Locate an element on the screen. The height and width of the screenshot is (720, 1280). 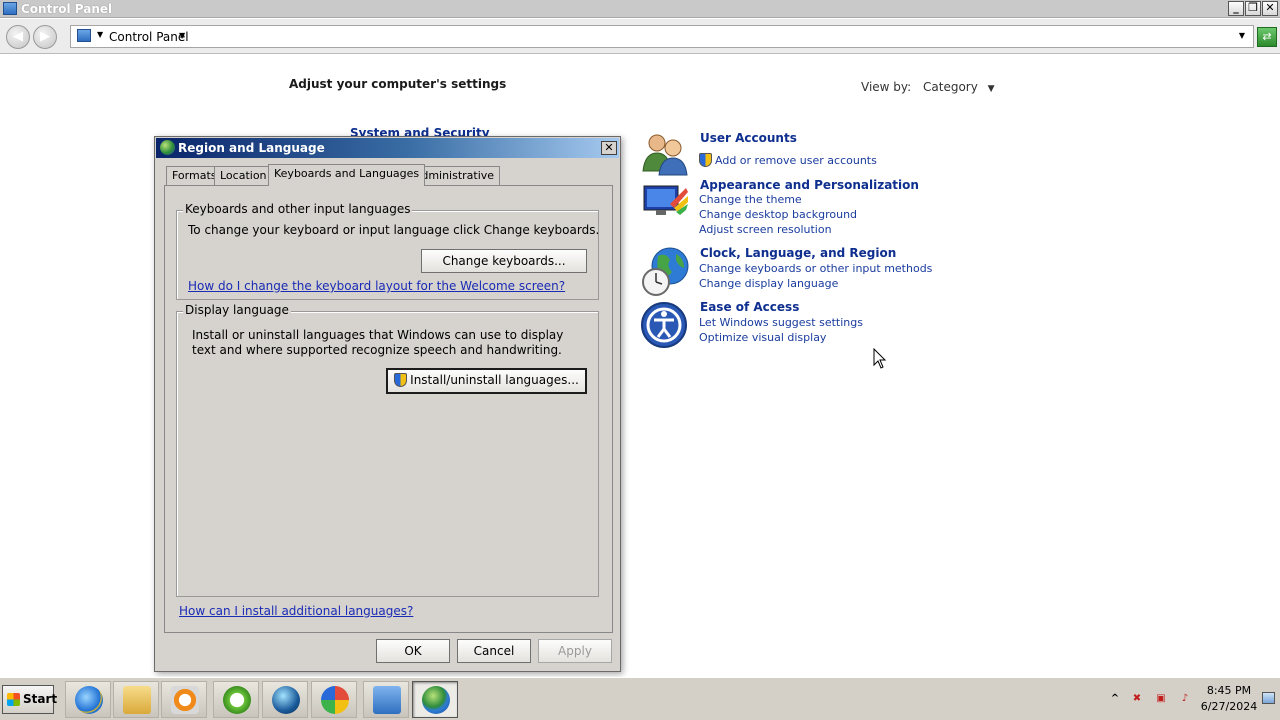
back-button: ◀ is located at coordinates (18, 37).